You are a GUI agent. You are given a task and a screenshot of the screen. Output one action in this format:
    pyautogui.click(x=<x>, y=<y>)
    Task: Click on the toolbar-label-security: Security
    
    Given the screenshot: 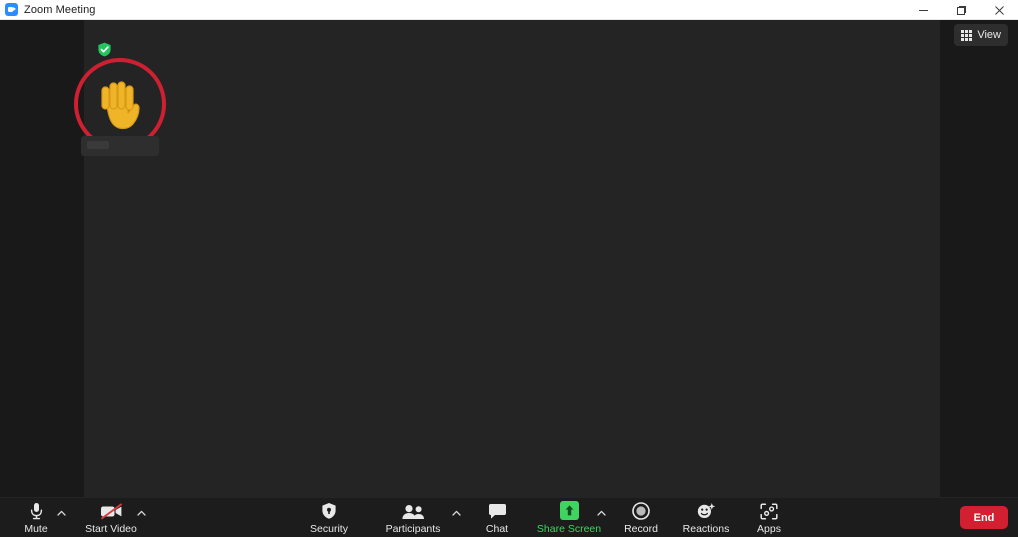 What is the action you would take?
    pyautogui.click(x=329, y=529)
    